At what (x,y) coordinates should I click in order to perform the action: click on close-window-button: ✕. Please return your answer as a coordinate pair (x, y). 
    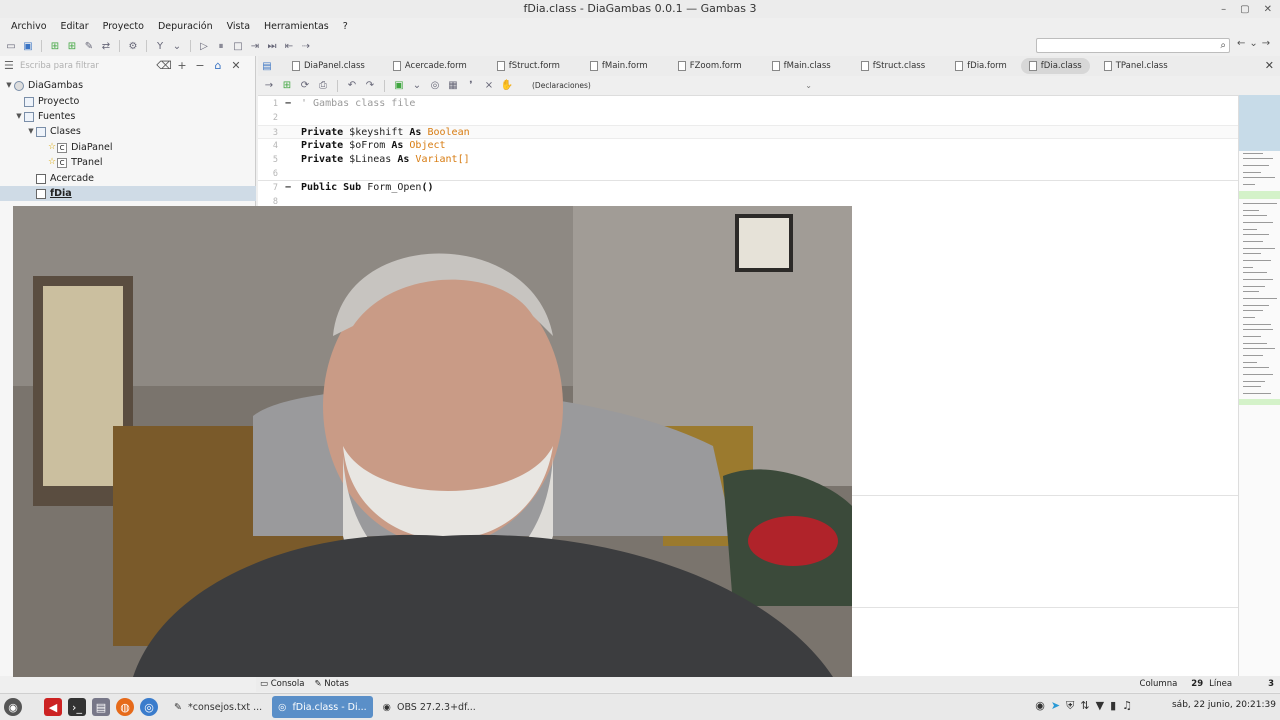
    Looking at the image, I should click on (1268, 9).